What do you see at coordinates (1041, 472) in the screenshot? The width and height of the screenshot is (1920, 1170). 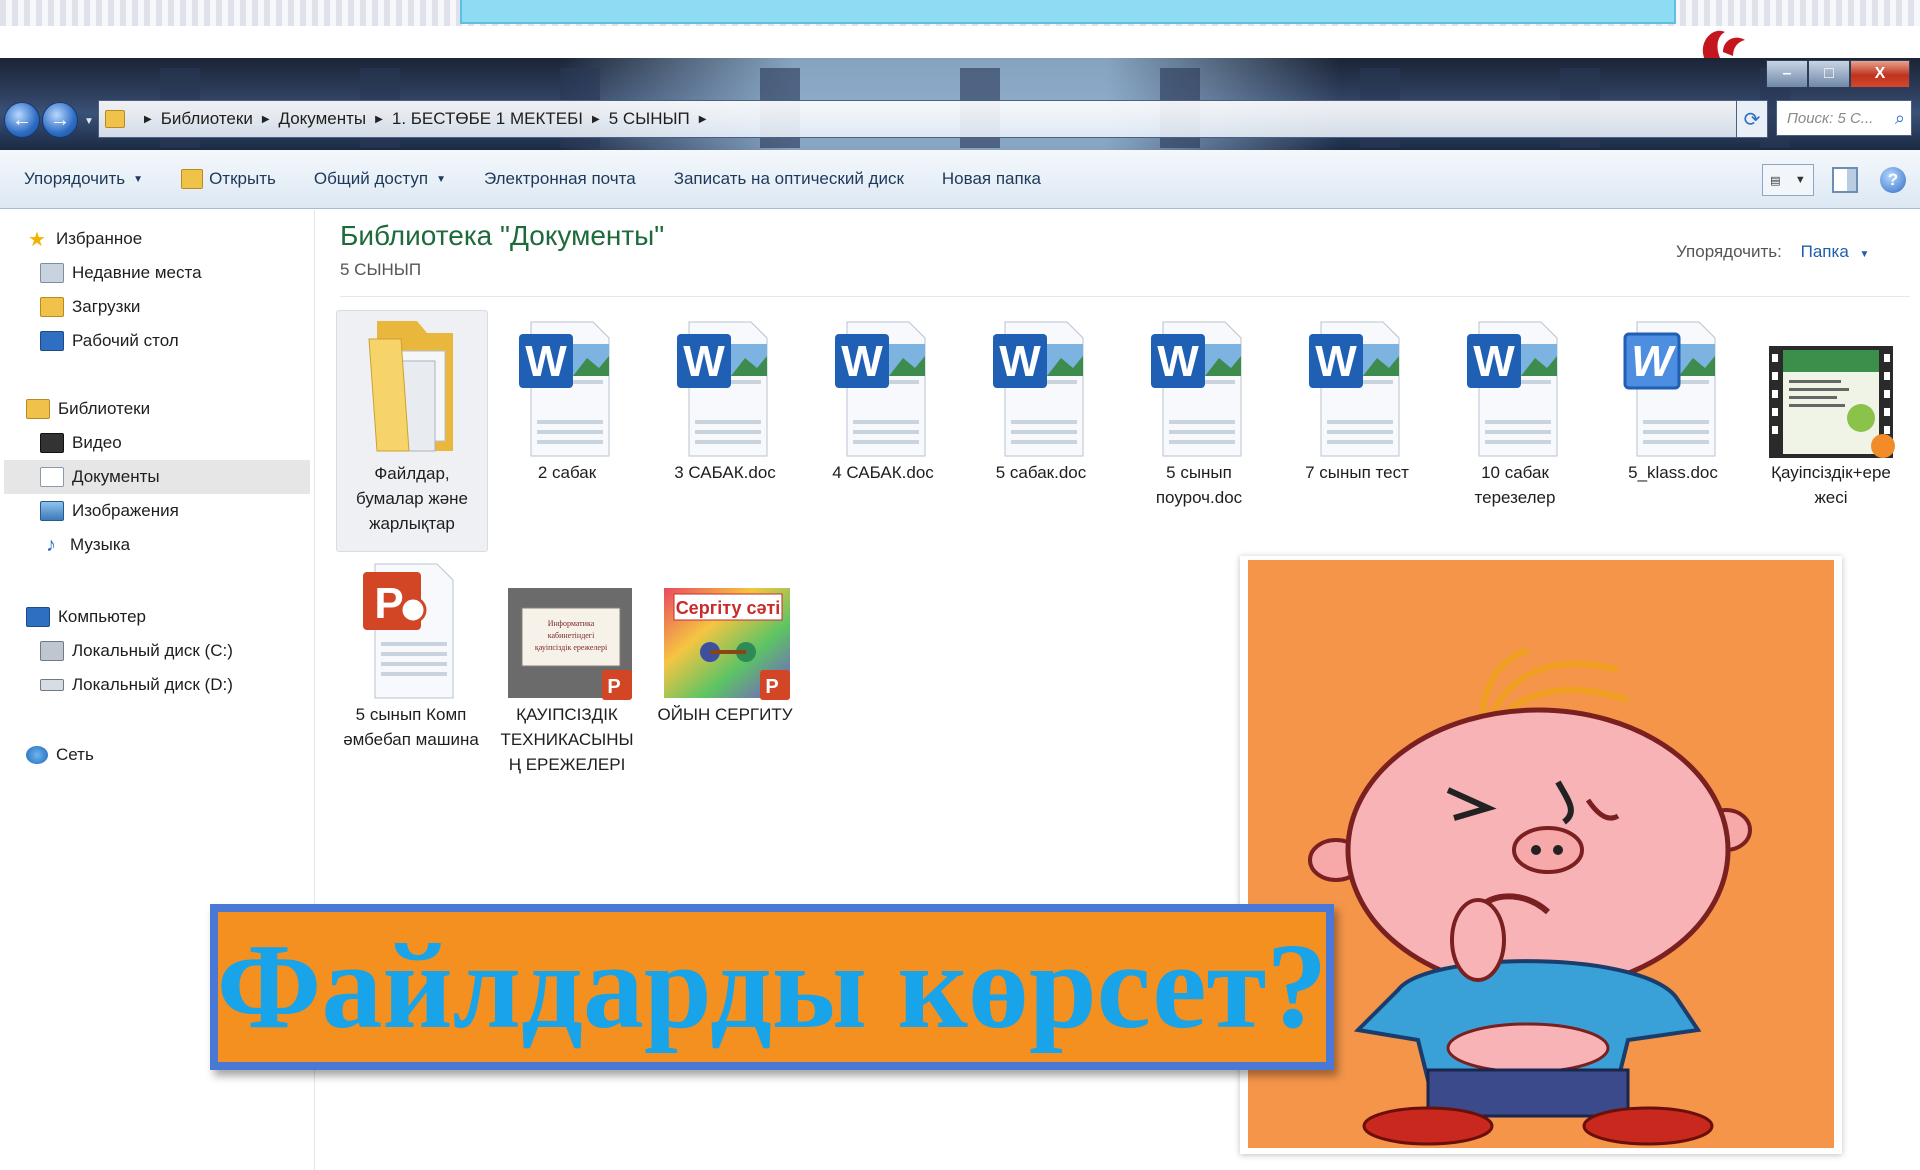 I see `file-label: 5 сабак.doc` at bounding box center [1041, 472].